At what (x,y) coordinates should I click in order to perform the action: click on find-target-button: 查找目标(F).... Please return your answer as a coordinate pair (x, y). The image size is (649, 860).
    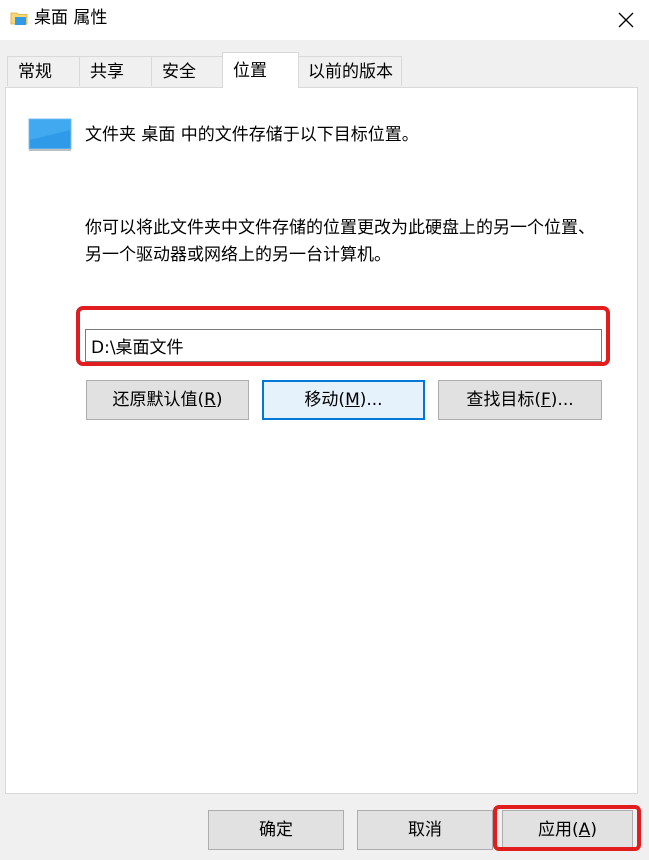
    Looking at the image, I should click on (520, 400).